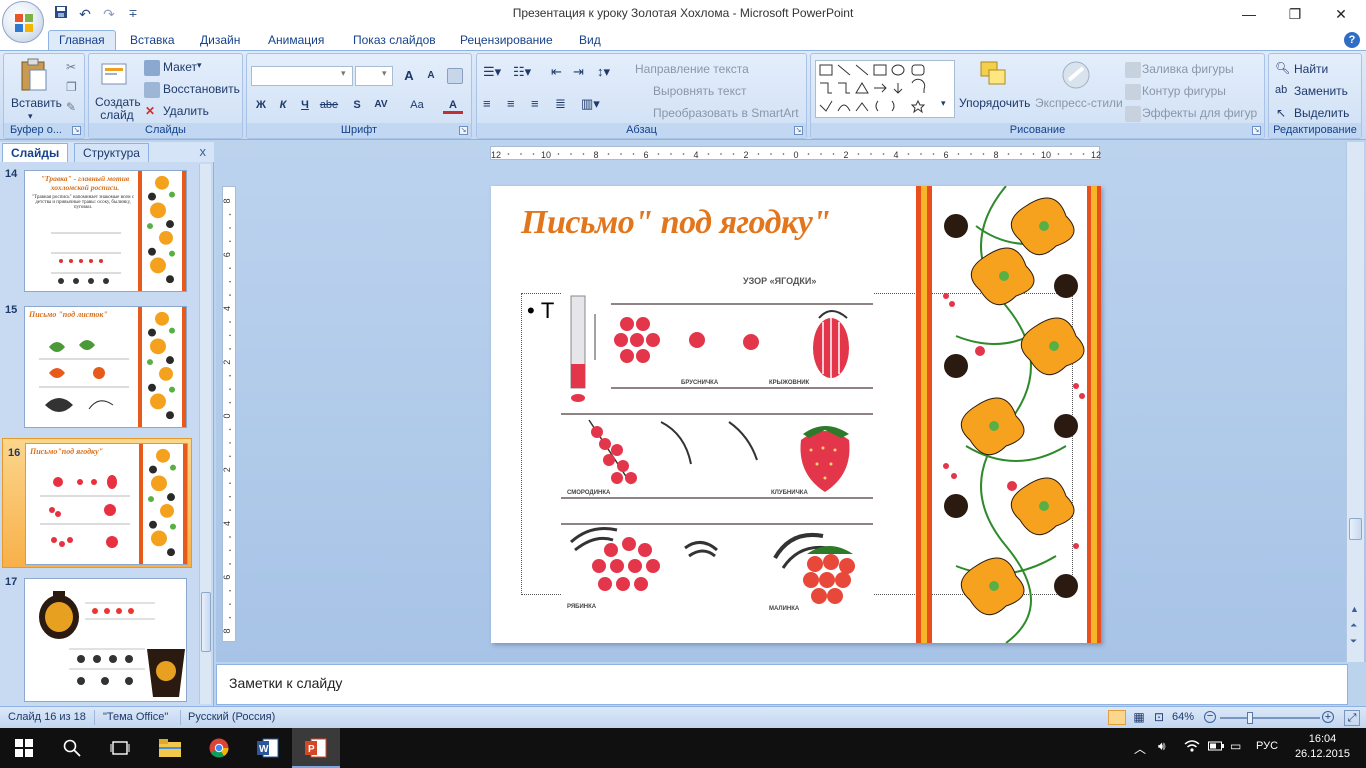  I want to click on close-button: ✕, so click(1341, 14).